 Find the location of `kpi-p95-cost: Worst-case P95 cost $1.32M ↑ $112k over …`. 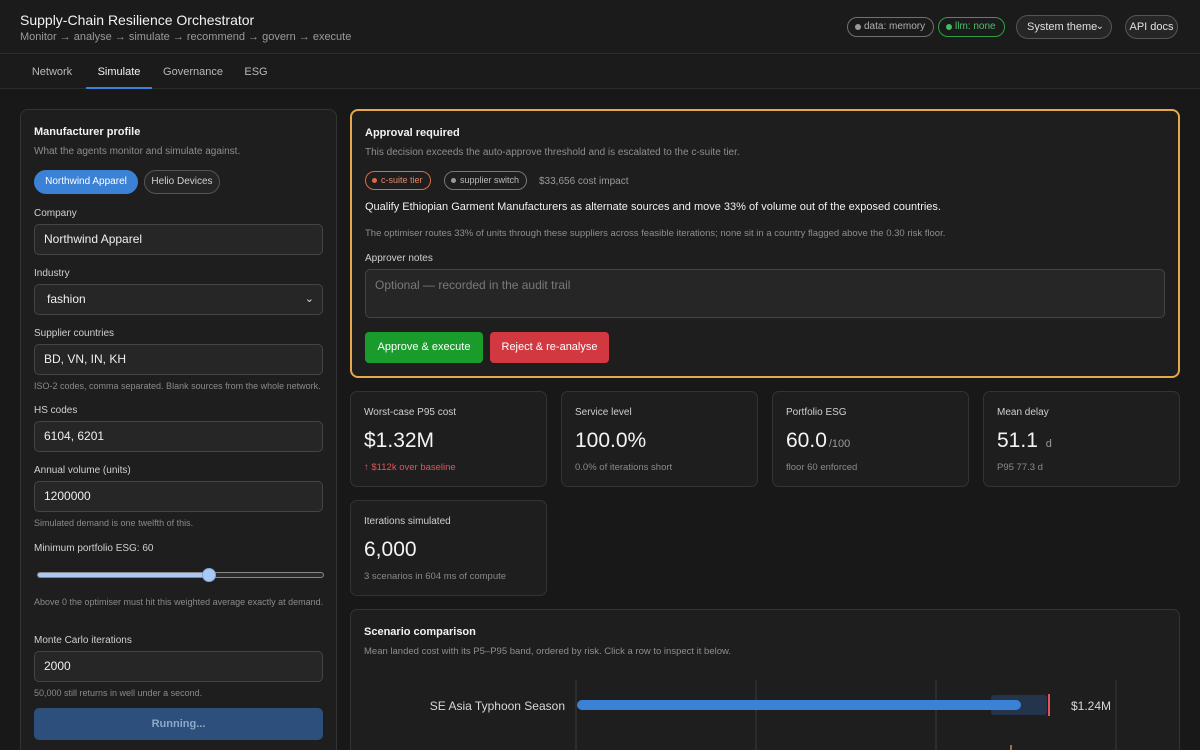

kpi-p95-cost: Worst-case P95 cost $1.32M ↑ $112k over … is located at coordinates (448, 439).